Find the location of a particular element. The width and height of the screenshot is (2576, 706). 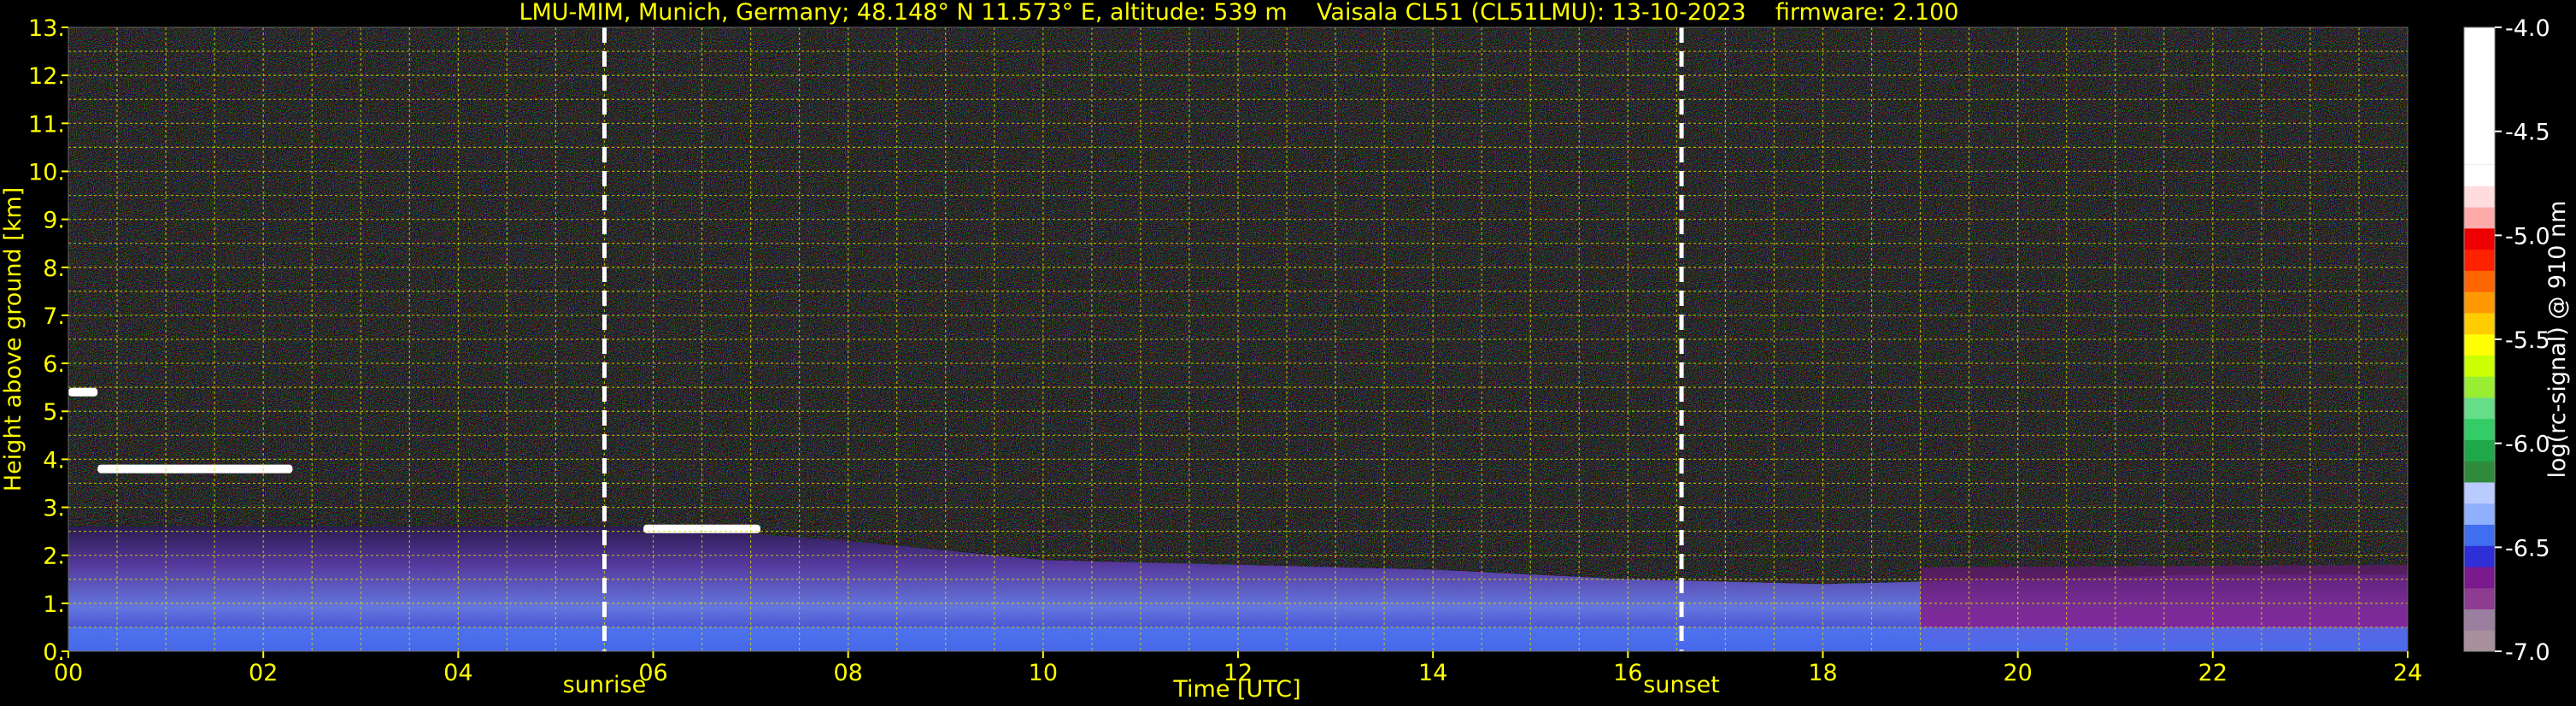

event-label: sunrise is located at coordinates (605, 685).